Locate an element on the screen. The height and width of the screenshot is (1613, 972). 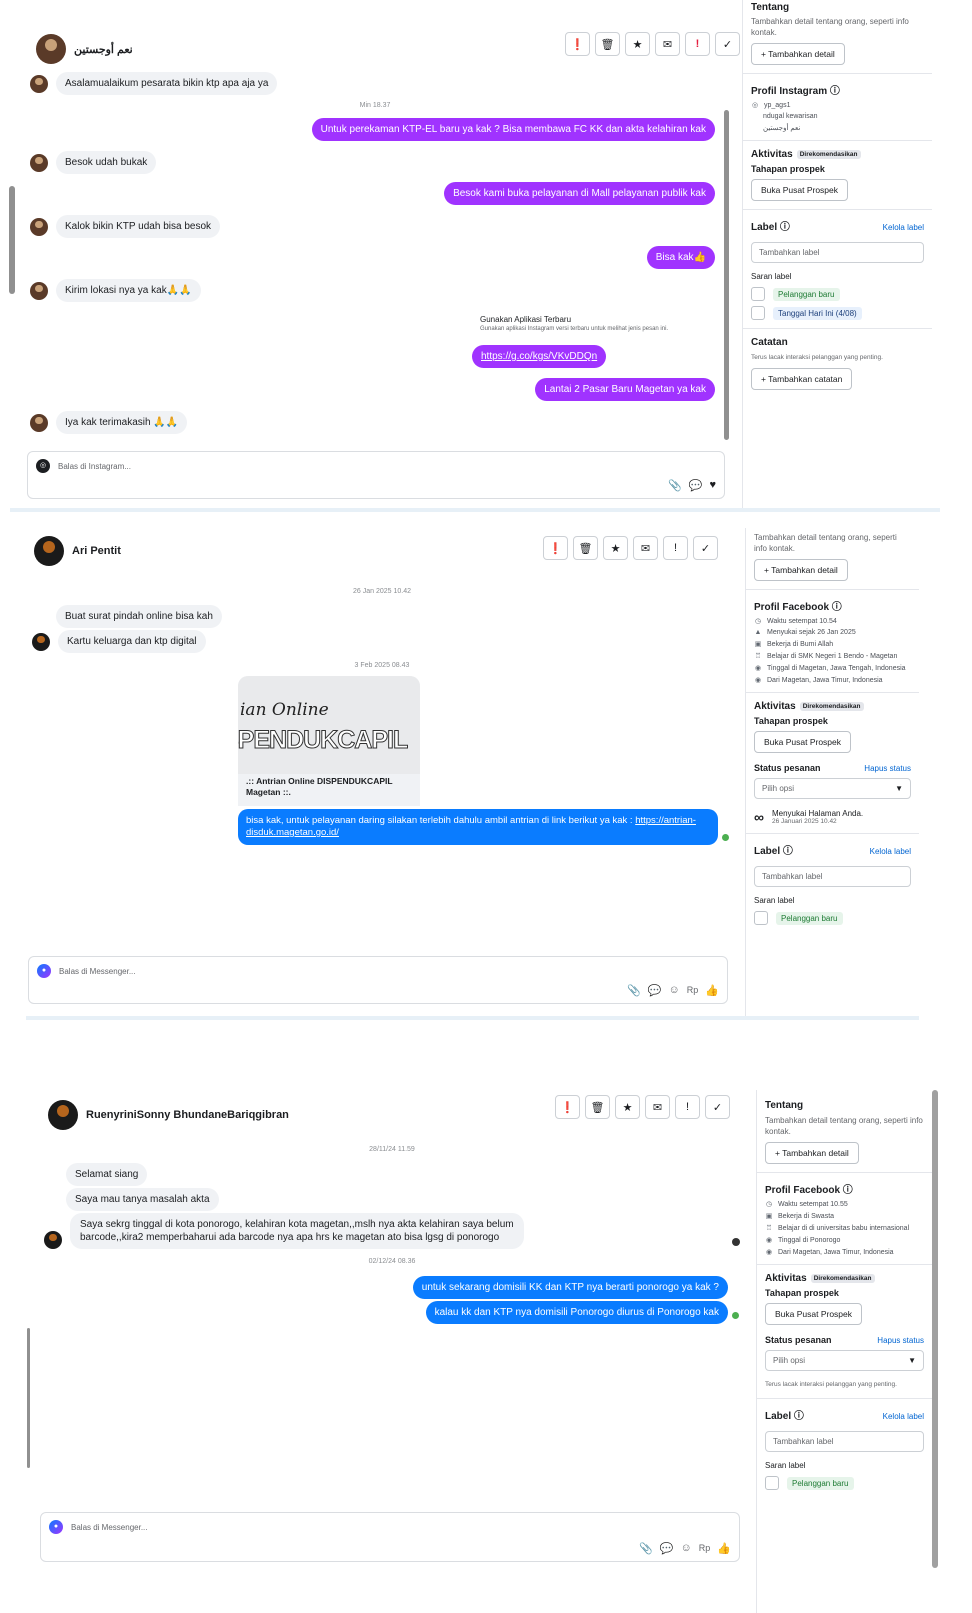
instagram-icon: ◎ is located at coordinates (43, 466).